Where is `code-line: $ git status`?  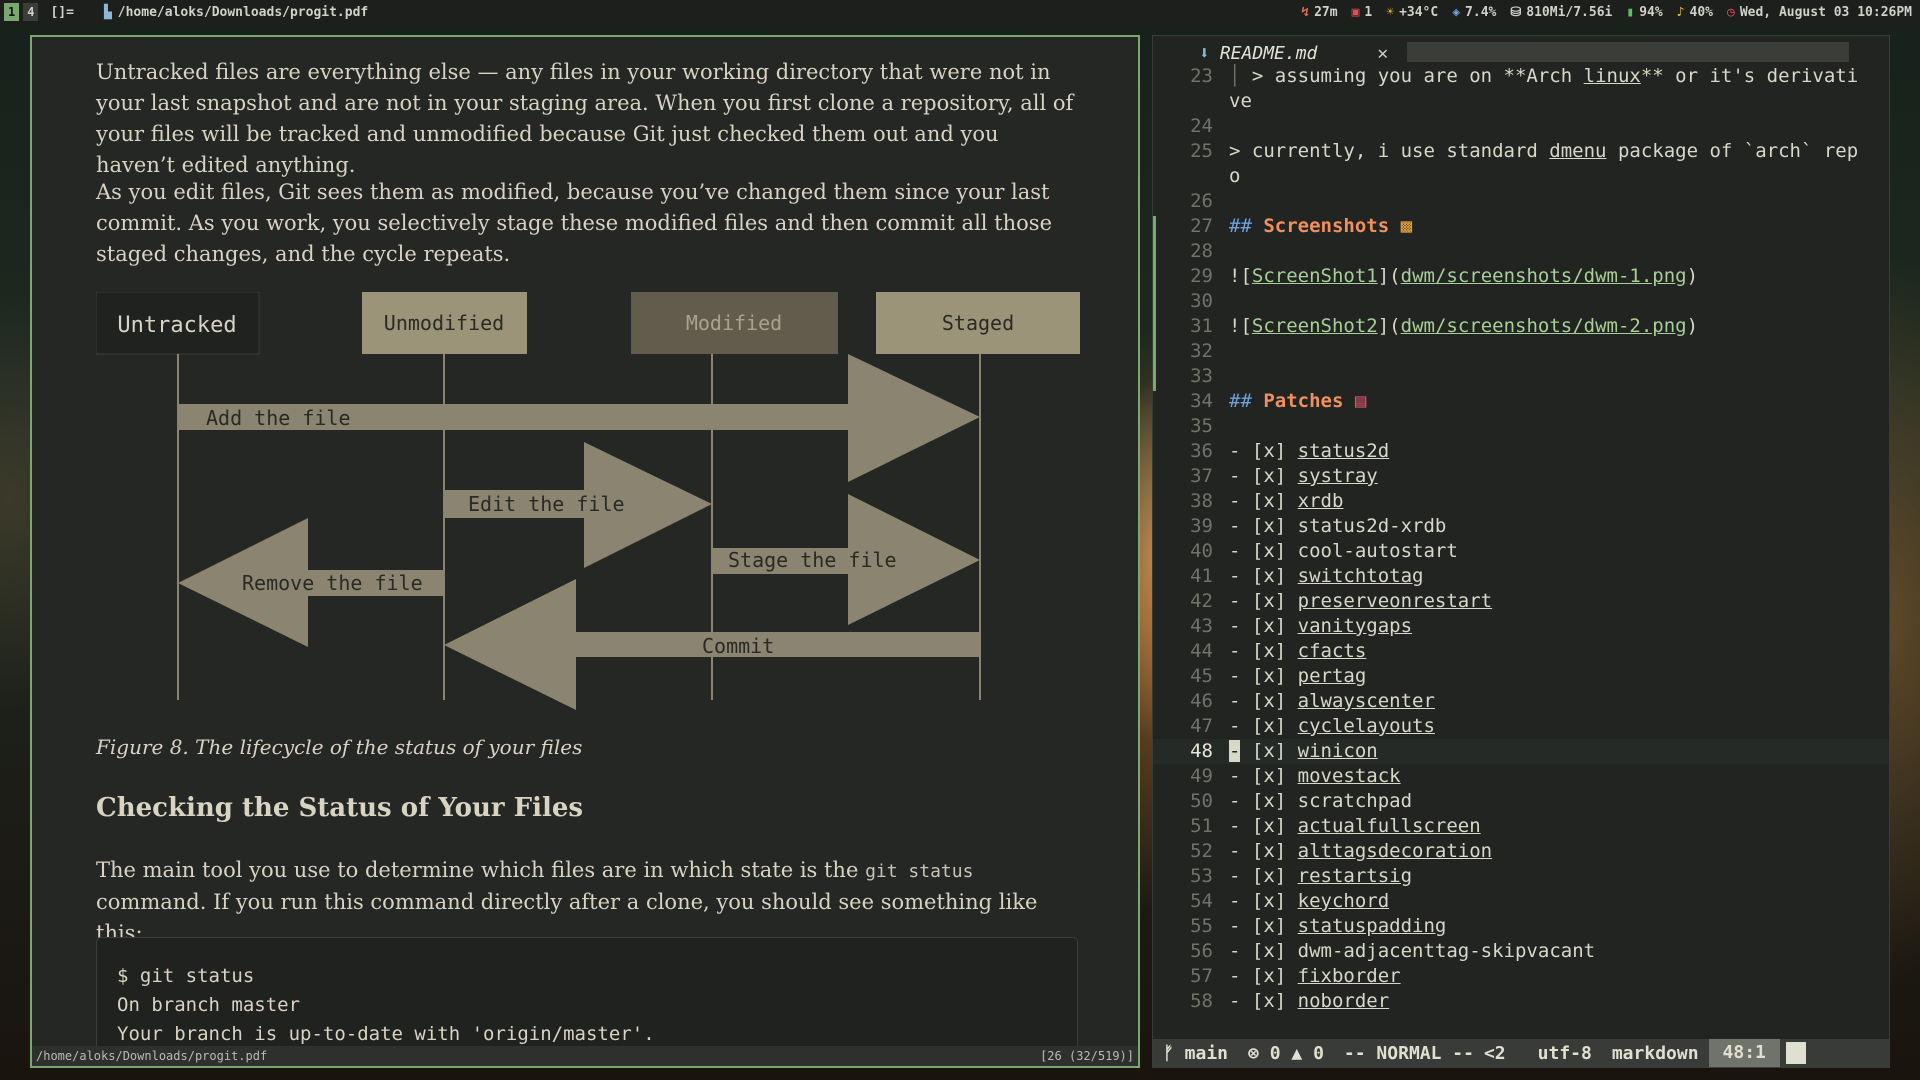 code-line: $ git status is located at coordinates (186, 976).